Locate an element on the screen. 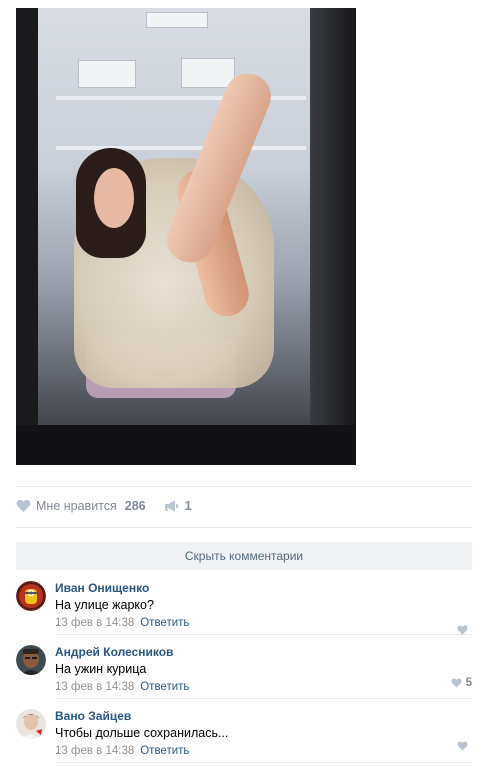 The width and height of the screenshot is (491, 767). comment-text: На ужин курица is located at coordinates (101, 669).